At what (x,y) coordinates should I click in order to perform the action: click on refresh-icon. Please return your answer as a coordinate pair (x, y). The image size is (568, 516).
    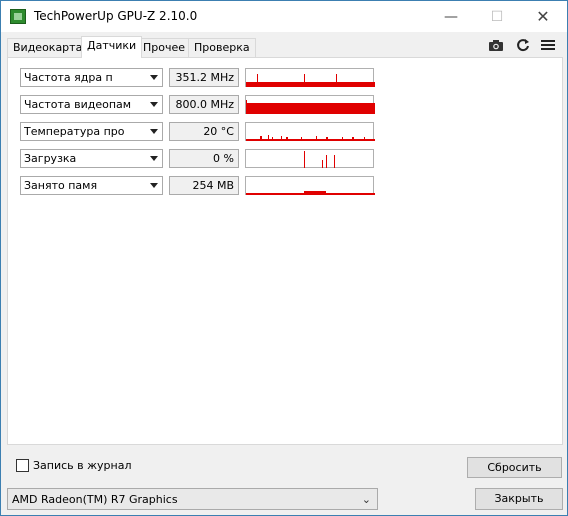
    Looking at the image, I should click on (523, 45).